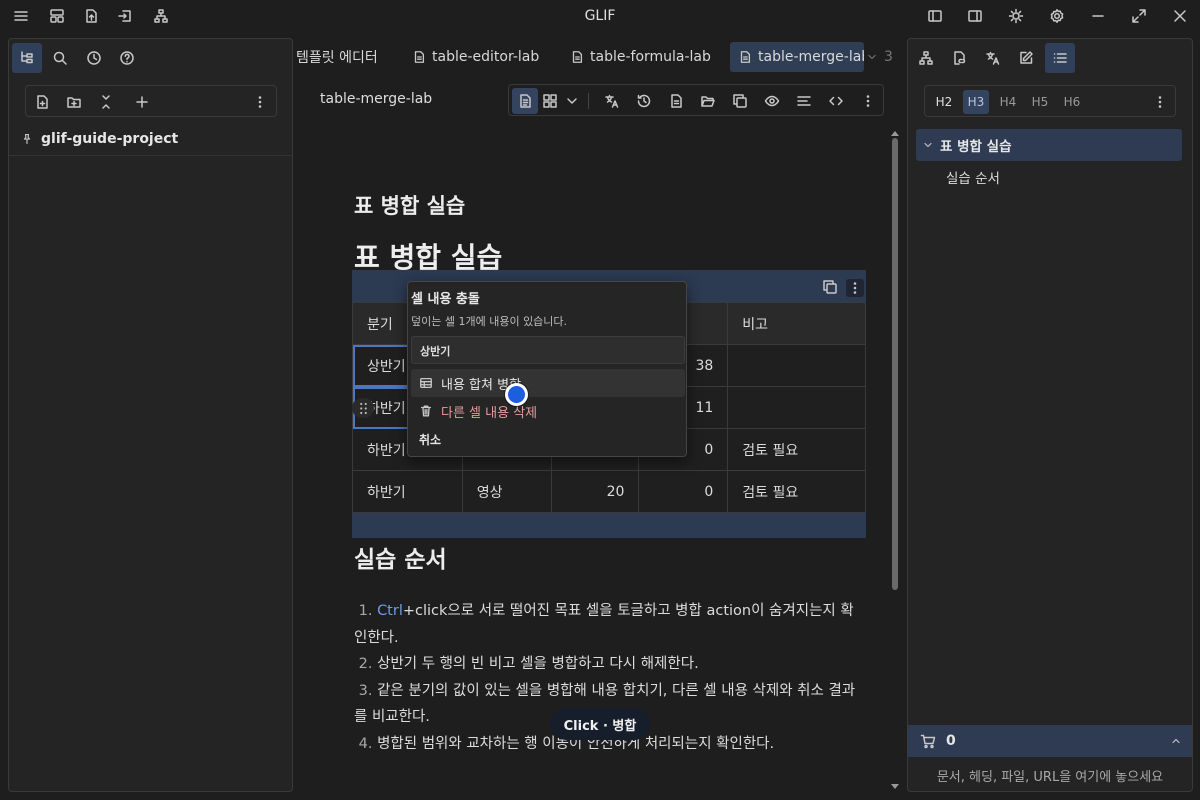 The image size is (1200, 800). Describe the element at coordinates (407, 491) in the screenshot. I see `table-cell: 하반기` at that location.